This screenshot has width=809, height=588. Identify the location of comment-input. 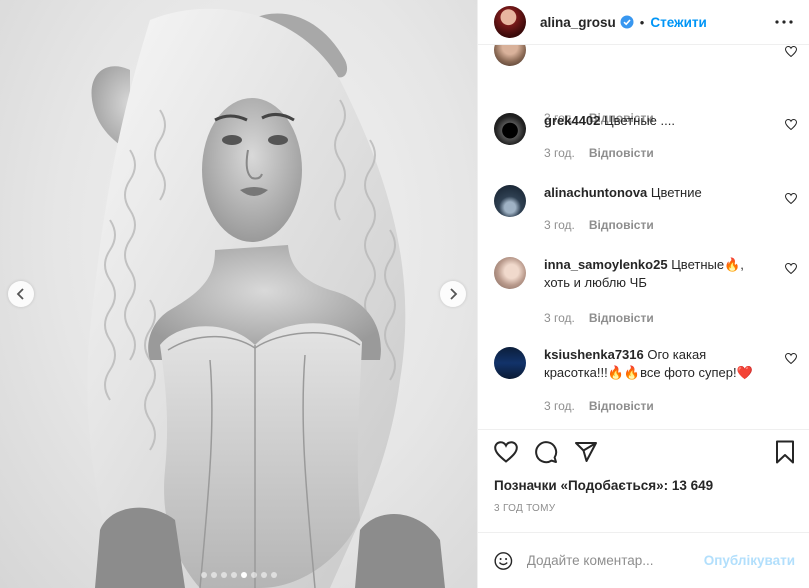
(615, 560).